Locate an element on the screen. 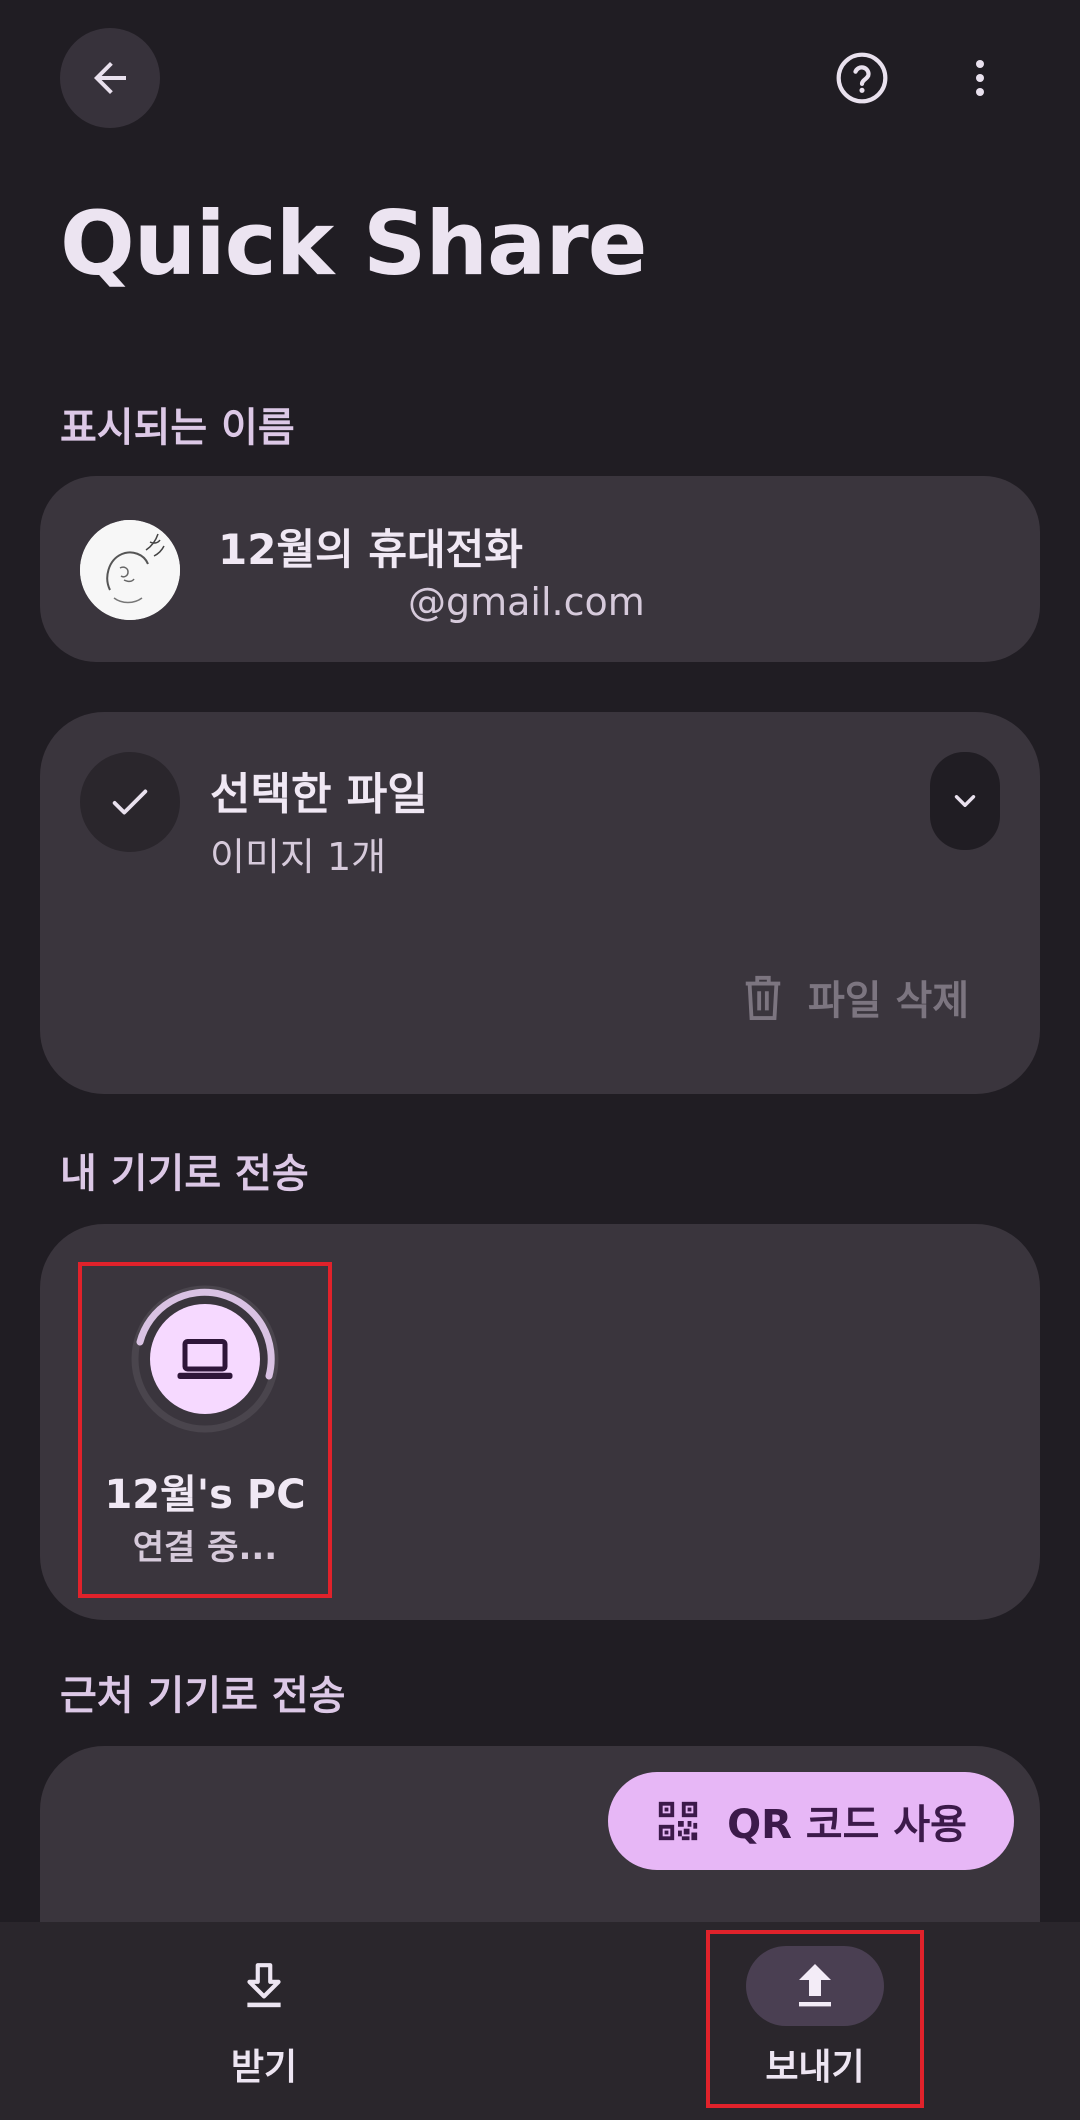  device-display-name: 12월의 휴대전화 is located at coordinates (370, 549).